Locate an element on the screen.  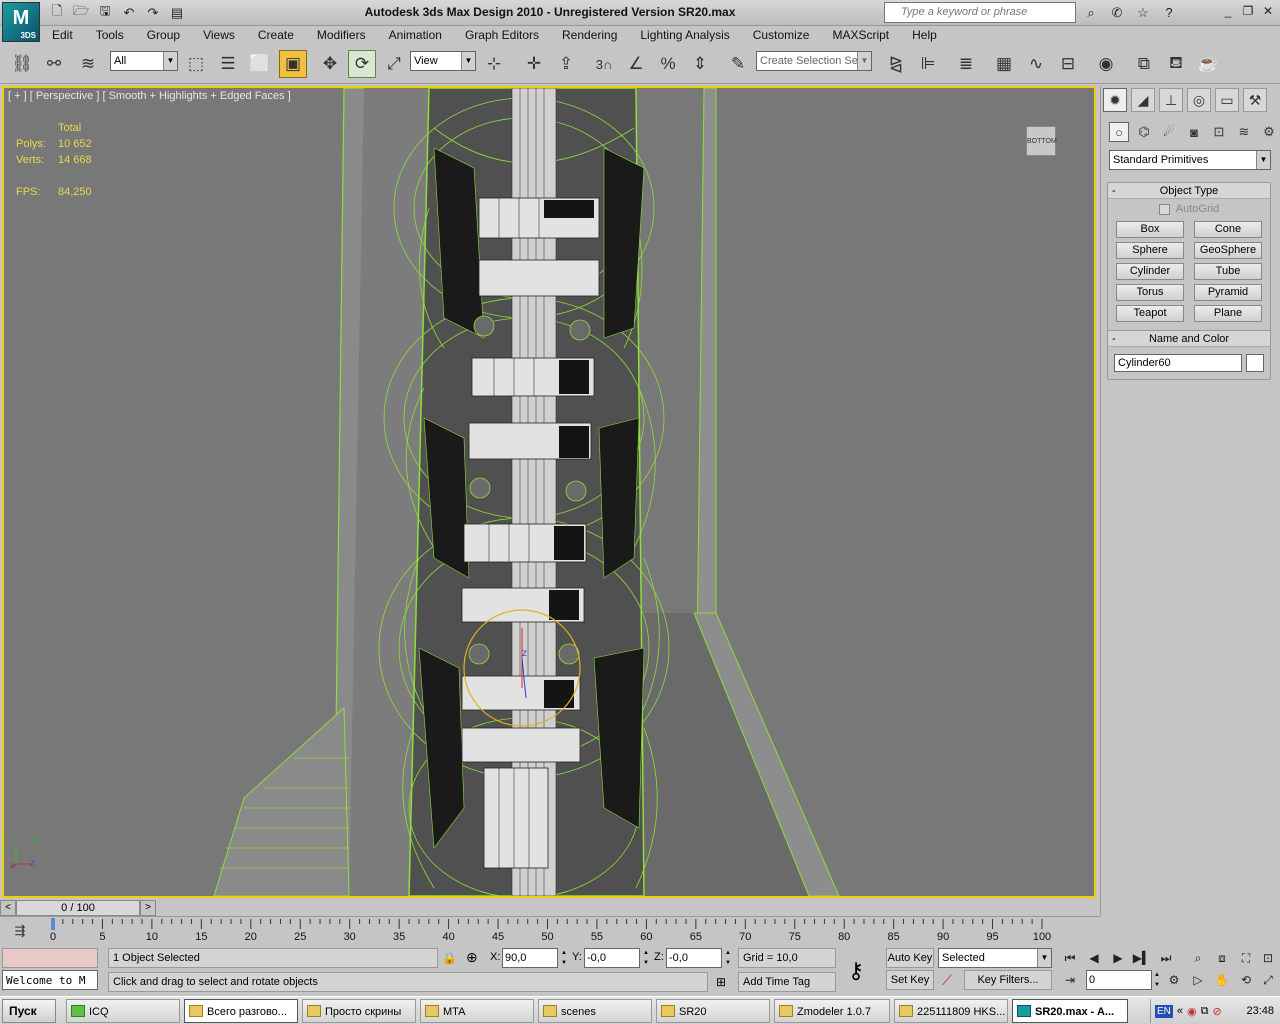
cone-button: Cone is located at coordinates (1228, 229).